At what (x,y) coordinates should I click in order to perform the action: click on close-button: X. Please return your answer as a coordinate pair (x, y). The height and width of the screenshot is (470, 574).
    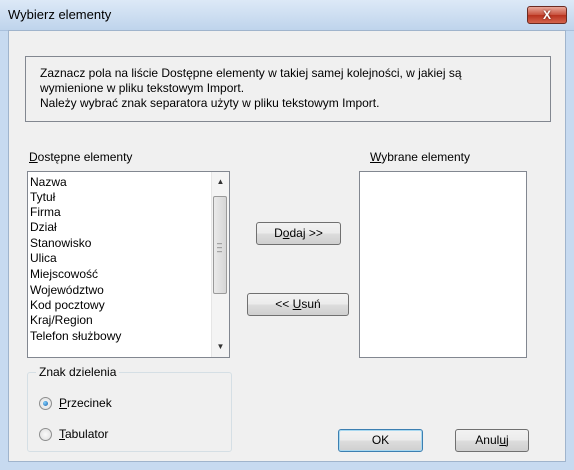
    Looking at the image, I should click on (547, 15).